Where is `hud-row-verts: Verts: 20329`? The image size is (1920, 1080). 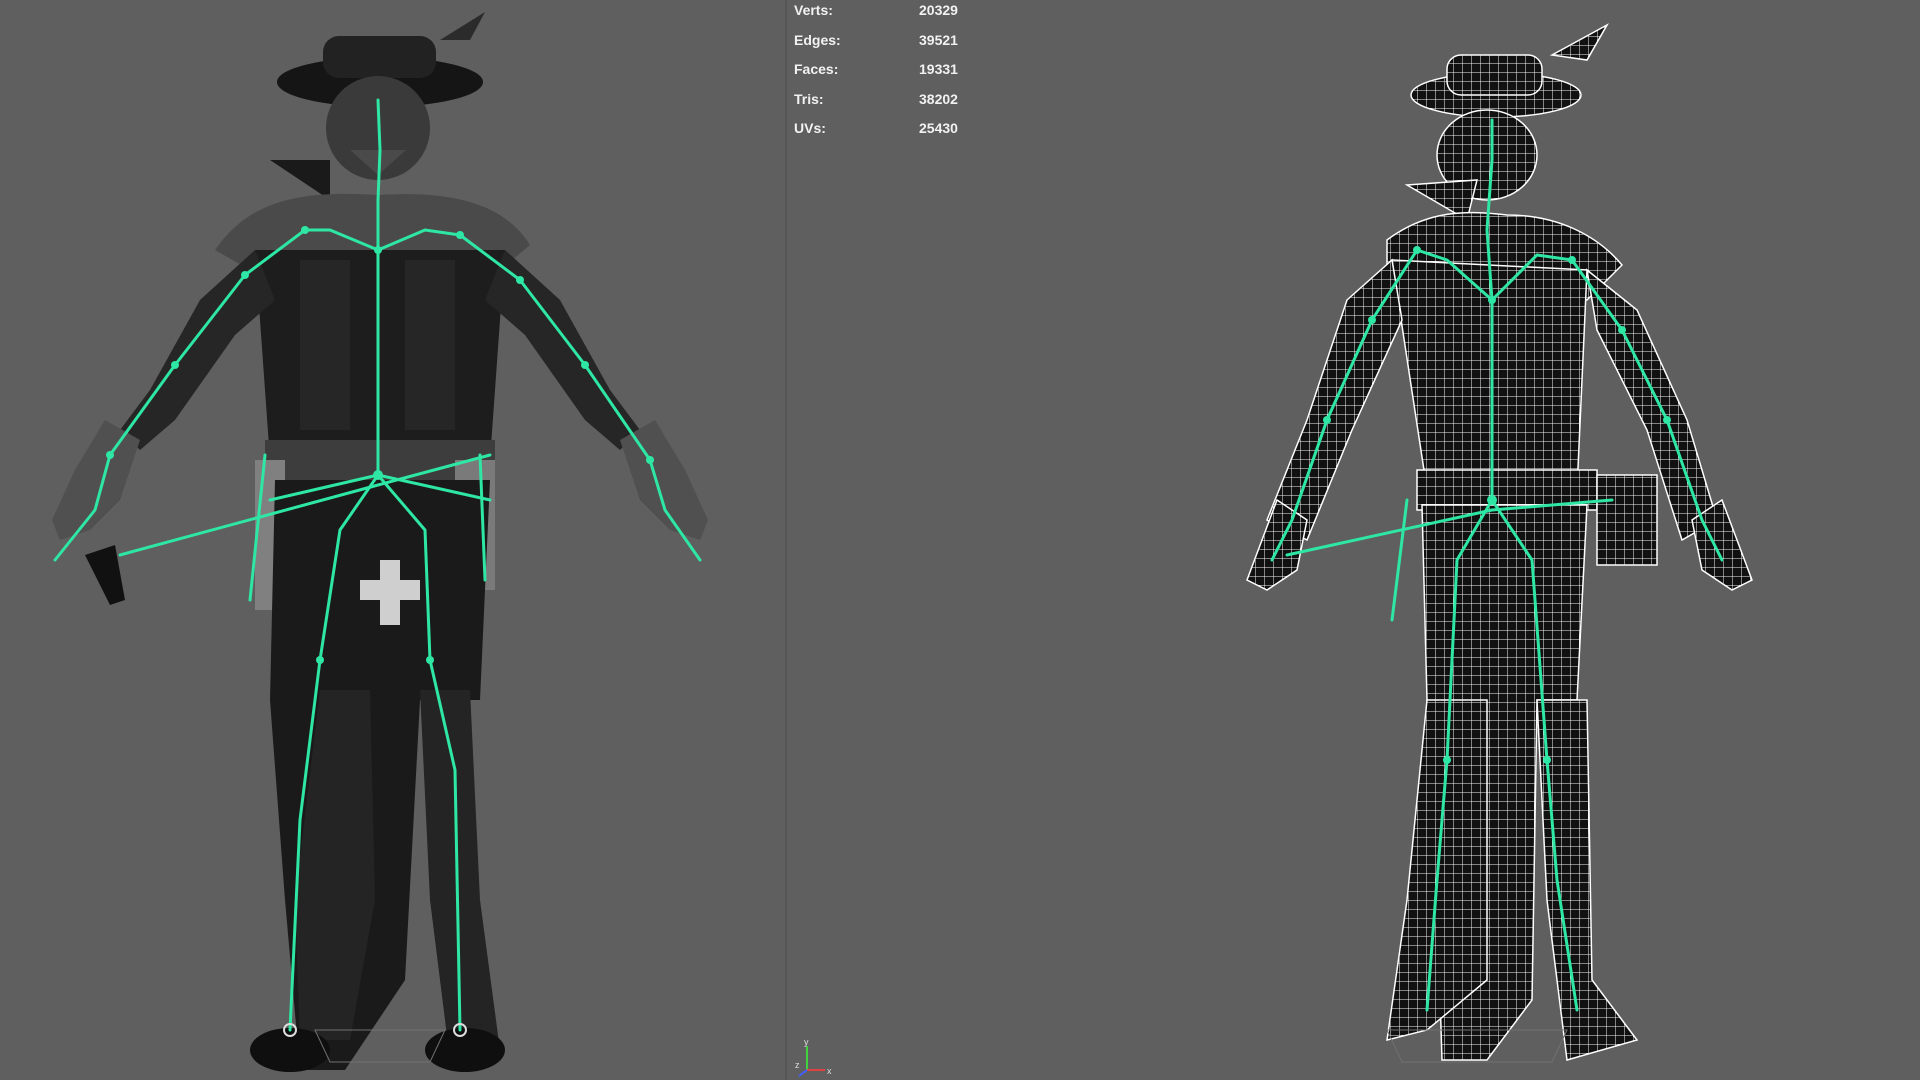 hud-row-verts: Verts: 20329 is located at coordinates (923, 15).